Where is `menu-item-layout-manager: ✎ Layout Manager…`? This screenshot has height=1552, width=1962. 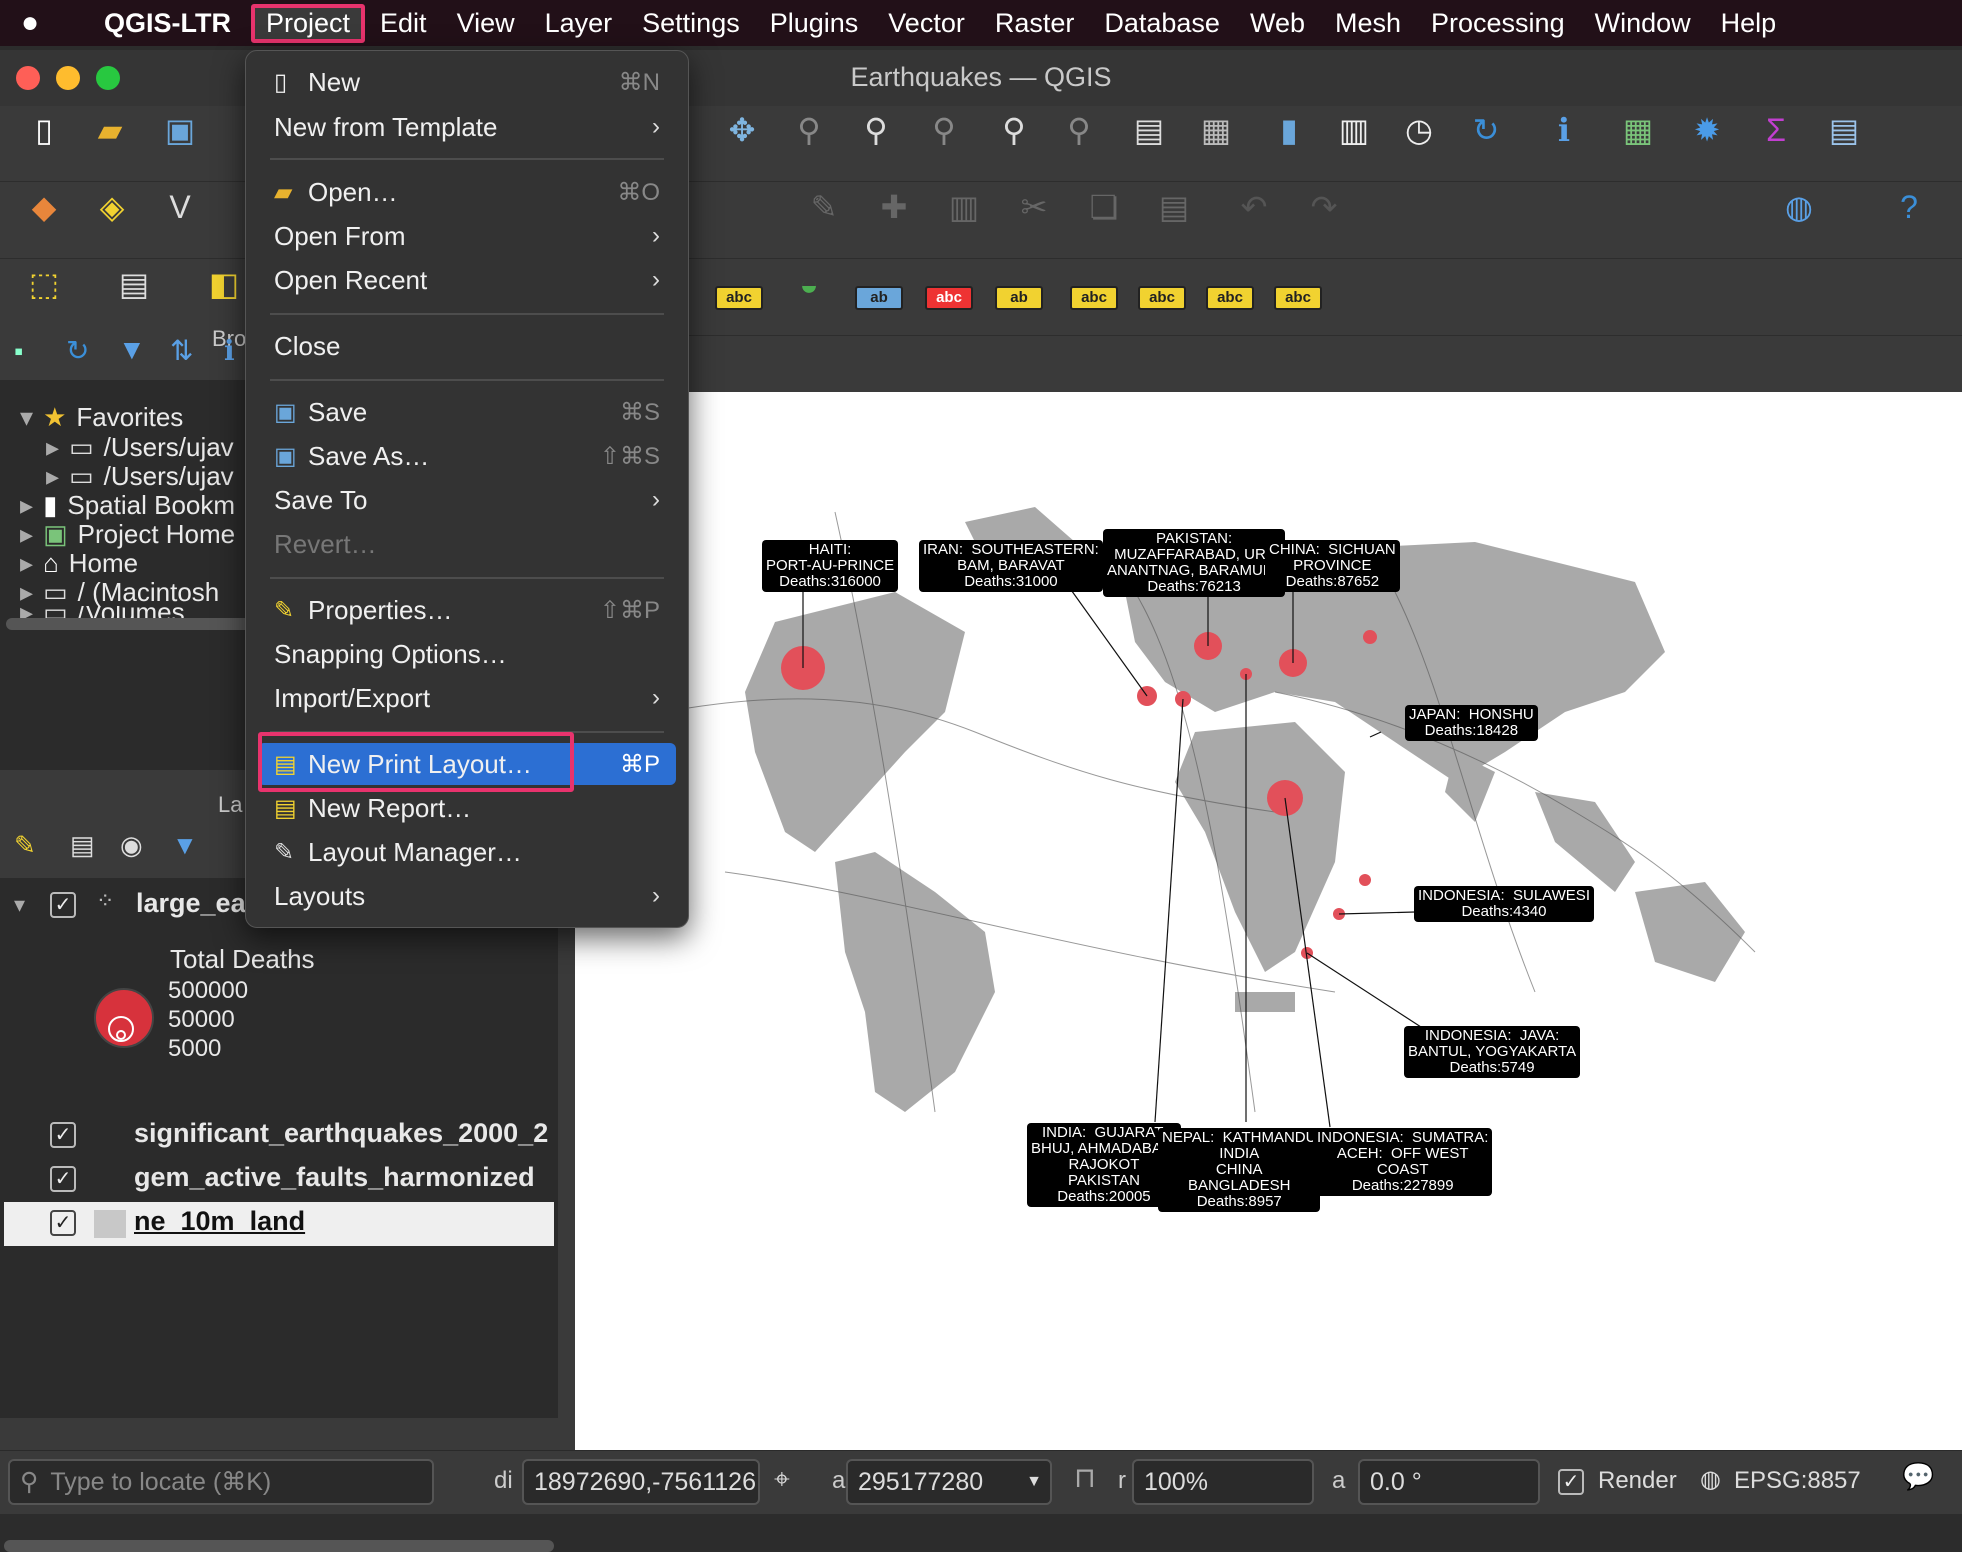 menu-item-layout-manager: ✎ Layout Manager… is located at coordinates (467, 852).